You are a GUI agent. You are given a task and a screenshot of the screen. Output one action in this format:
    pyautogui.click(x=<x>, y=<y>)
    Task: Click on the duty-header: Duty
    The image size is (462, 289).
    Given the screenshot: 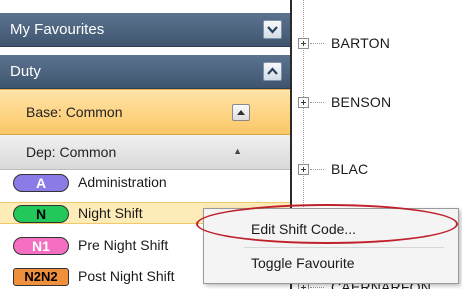 What is the action you would take?
    pyautogui.click(x=145, y=72)
    